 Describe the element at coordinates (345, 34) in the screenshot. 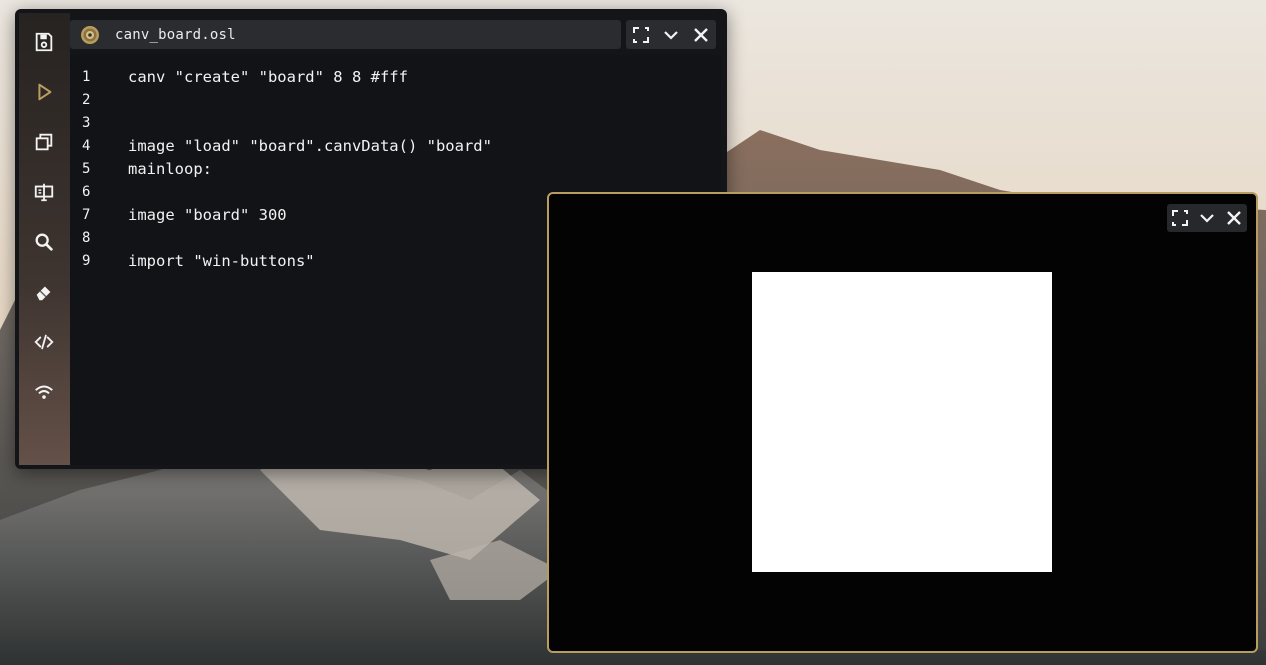

I see `editor-title-bar: canv_board.osl` at that location.